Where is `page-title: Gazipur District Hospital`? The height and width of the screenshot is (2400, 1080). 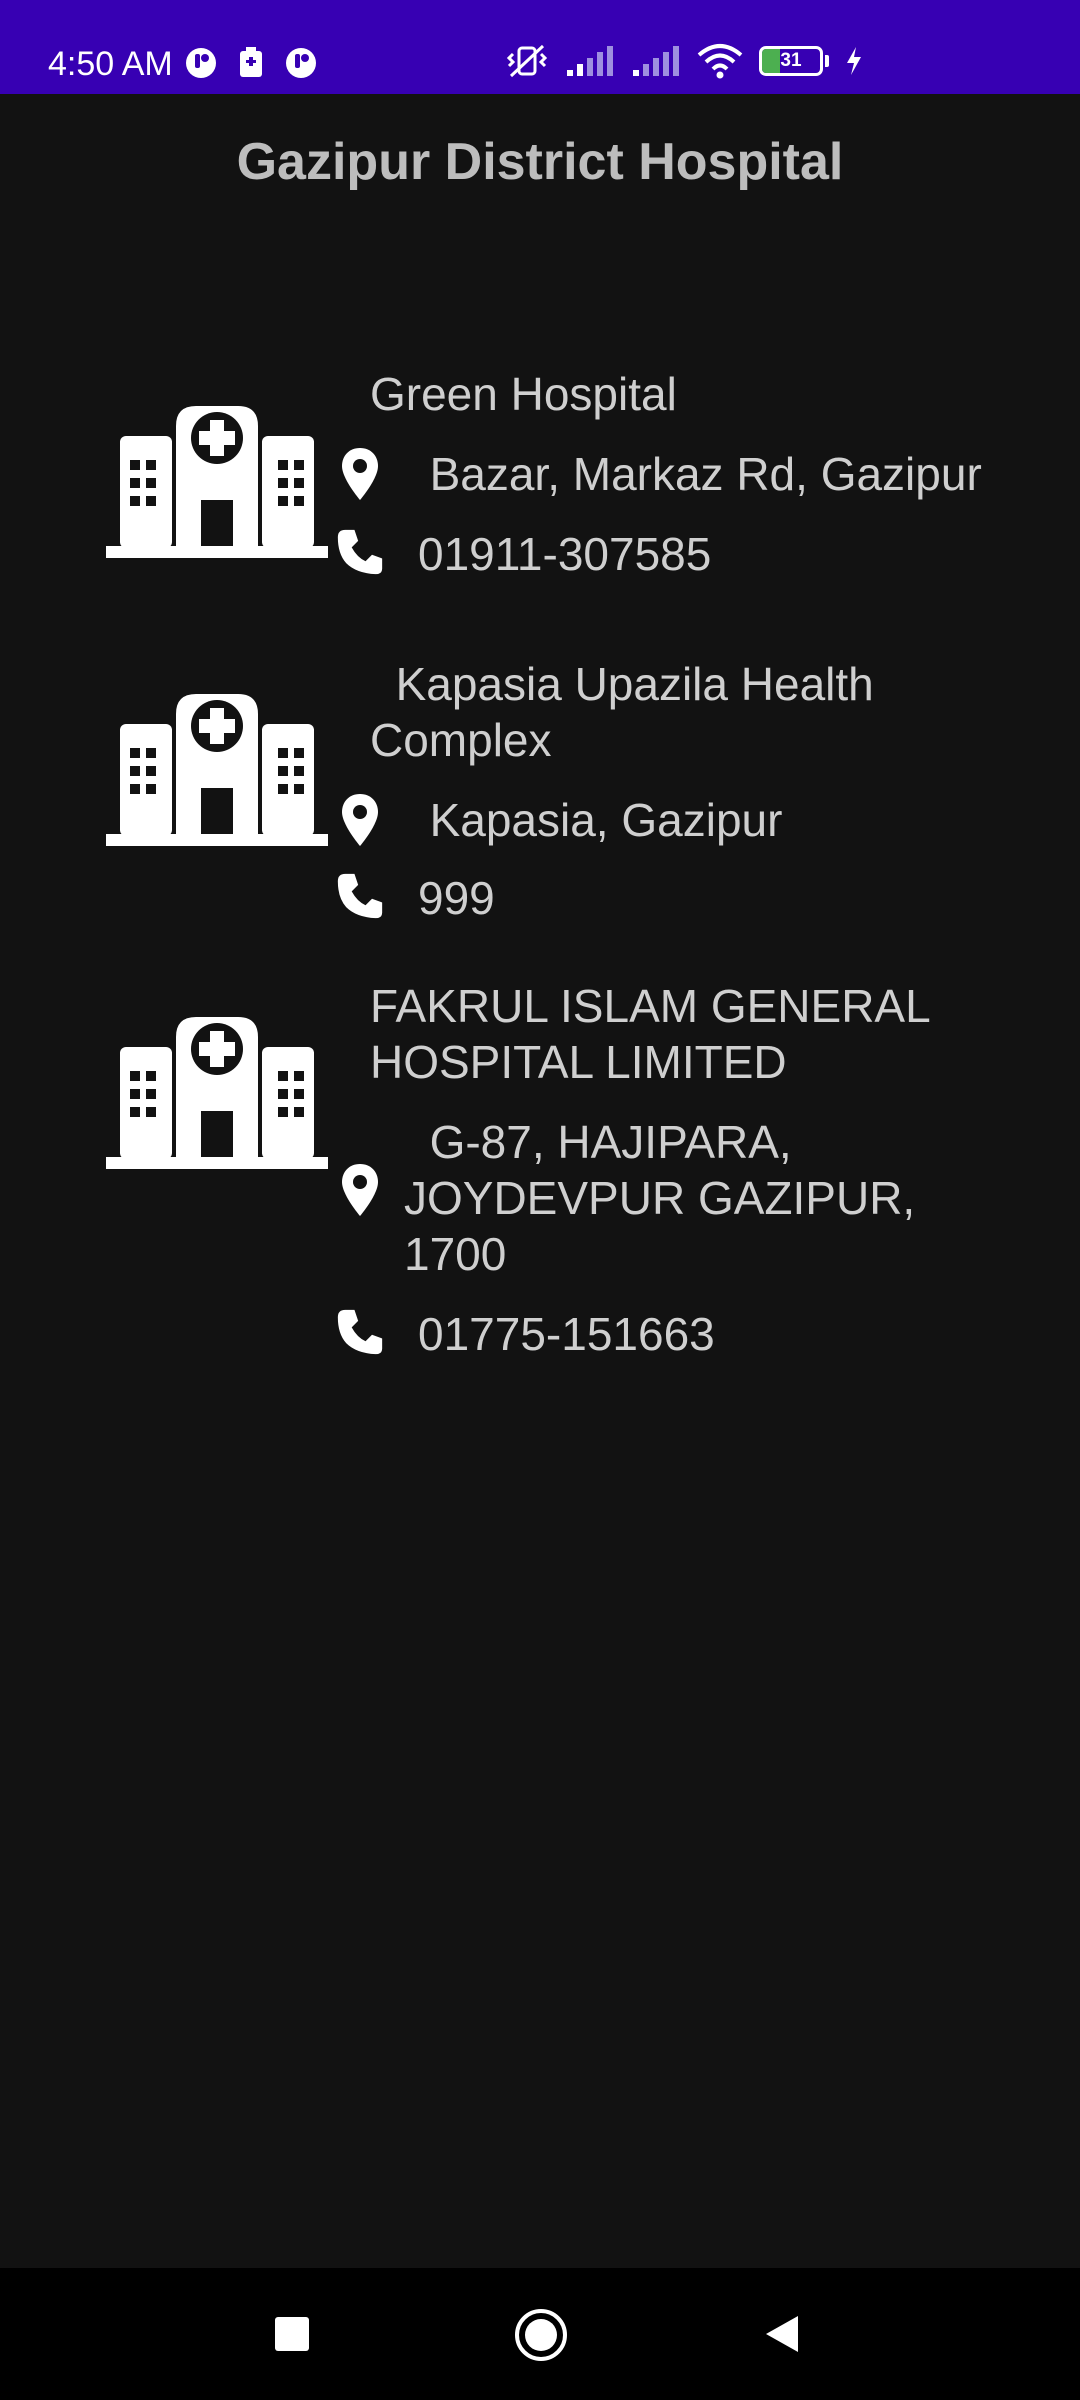
page-title: Gazipur District Hospital is located at coordinates (540, 162).